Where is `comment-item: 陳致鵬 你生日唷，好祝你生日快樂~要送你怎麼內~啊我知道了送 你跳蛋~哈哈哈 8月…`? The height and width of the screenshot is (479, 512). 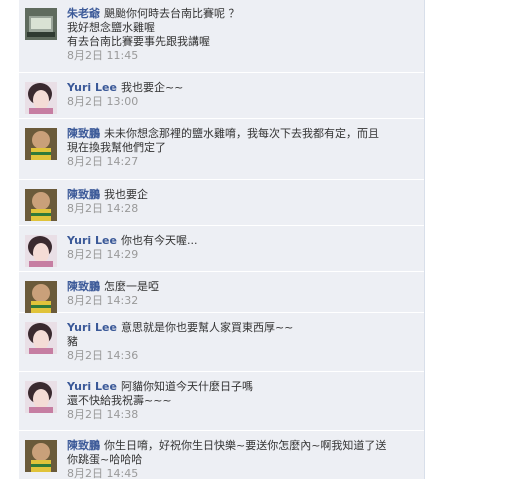 comment-item: 陳致鵬 你生日唷，好祝你生日快樂~要送你怎麼內~啊我知道了送 你跳蛋~哈哈哈 8月… is located at coordinates (221, 455).